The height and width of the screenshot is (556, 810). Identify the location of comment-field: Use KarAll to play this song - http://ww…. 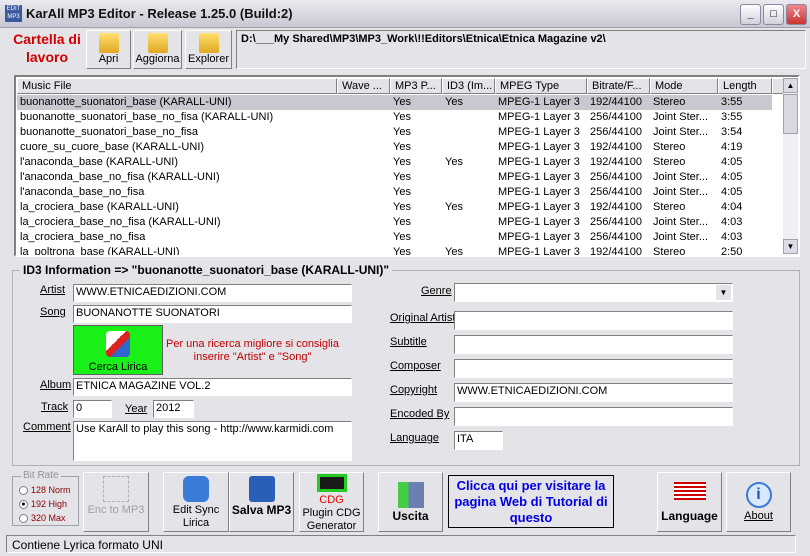
(212, 441).